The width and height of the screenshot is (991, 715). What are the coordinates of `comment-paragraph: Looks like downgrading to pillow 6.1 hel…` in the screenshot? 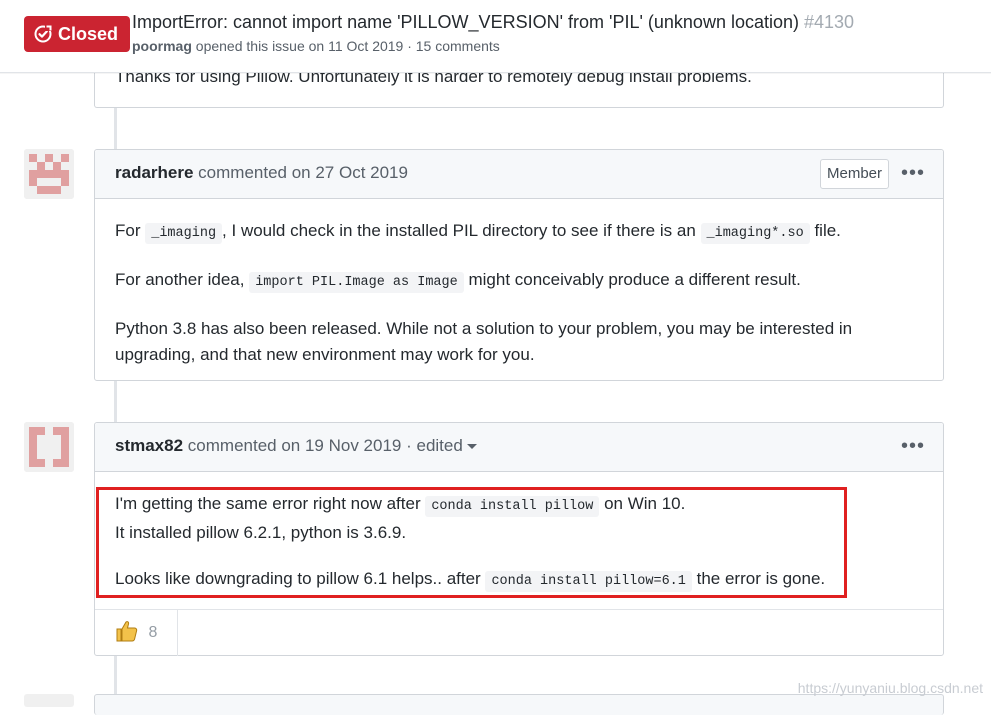 It's located at (519, 580).